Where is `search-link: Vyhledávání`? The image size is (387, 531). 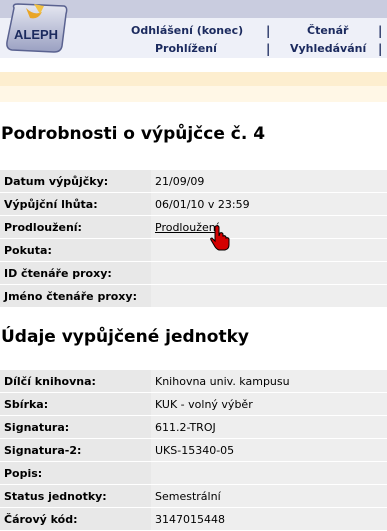 search-link: Vyhledávání is located at coordinates (328, 48).